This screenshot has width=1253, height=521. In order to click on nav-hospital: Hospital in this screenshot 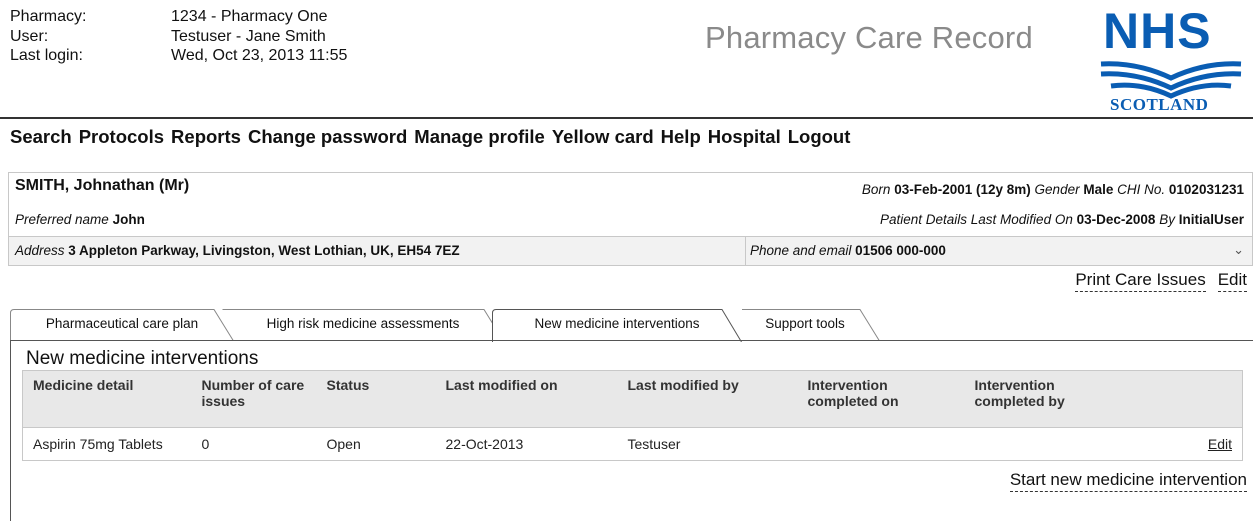, I will do `click(744, 137)`.